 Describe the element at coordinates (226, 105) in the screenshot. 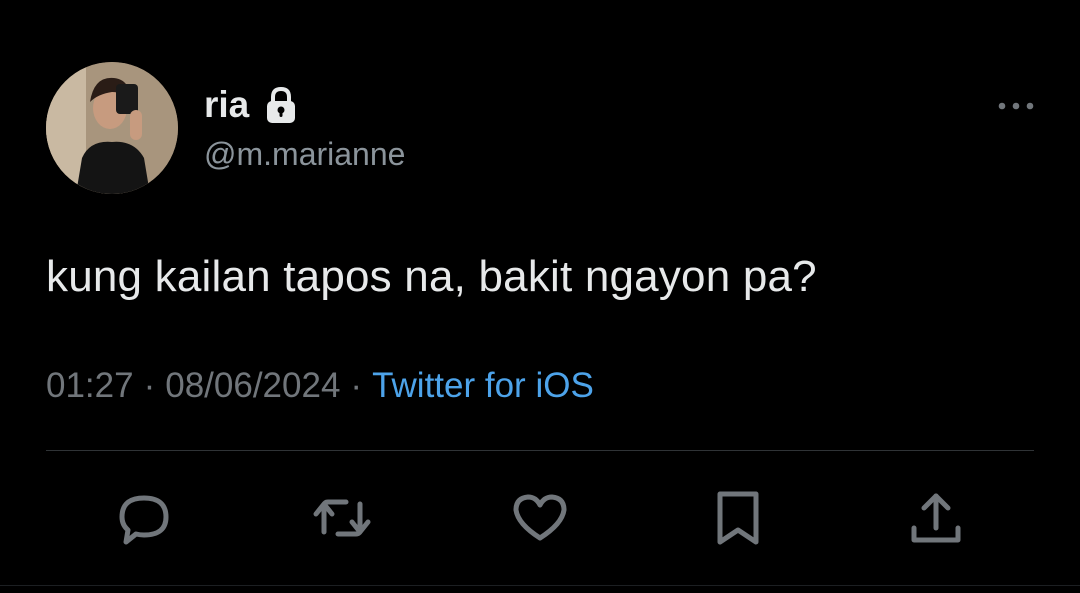

I see `display-name: ria` at that location.